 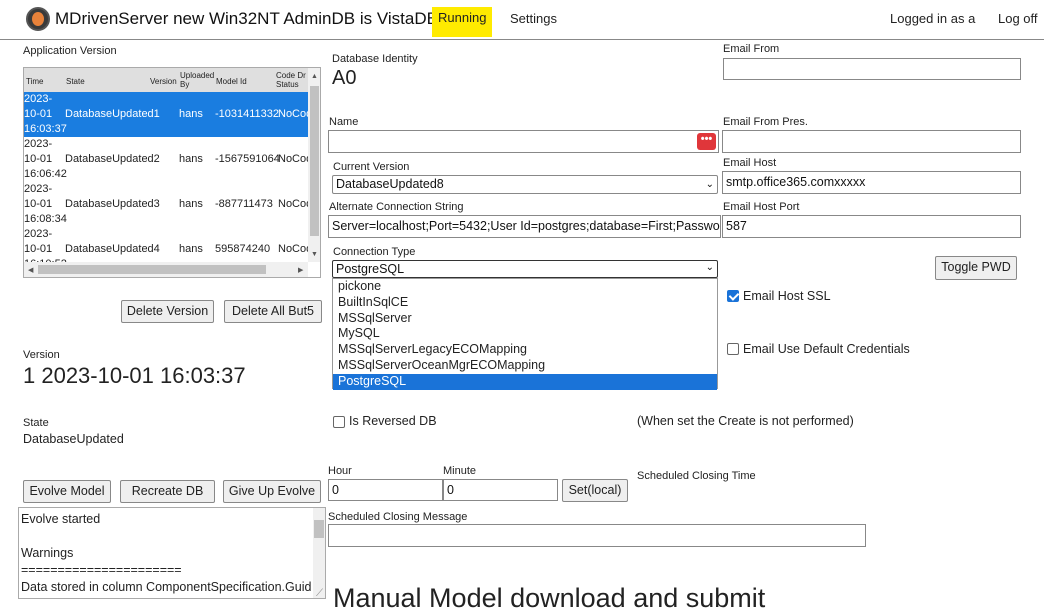 I want to click on app-version-label: Application Version, so click(x=70, y=51).